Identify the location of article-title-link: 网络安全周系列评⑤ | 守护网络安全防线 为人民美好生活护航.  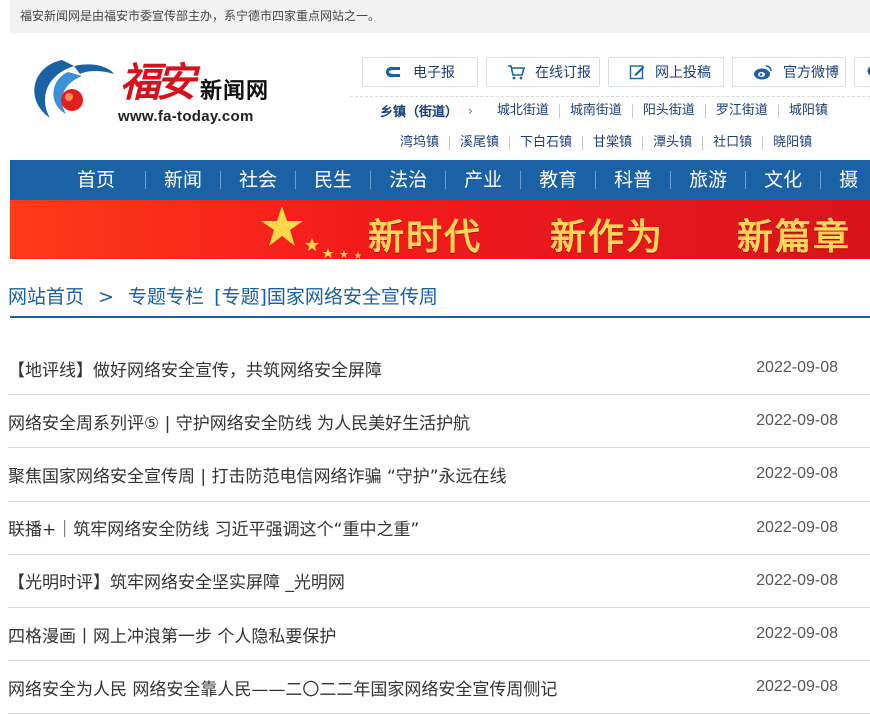
(239, 421).